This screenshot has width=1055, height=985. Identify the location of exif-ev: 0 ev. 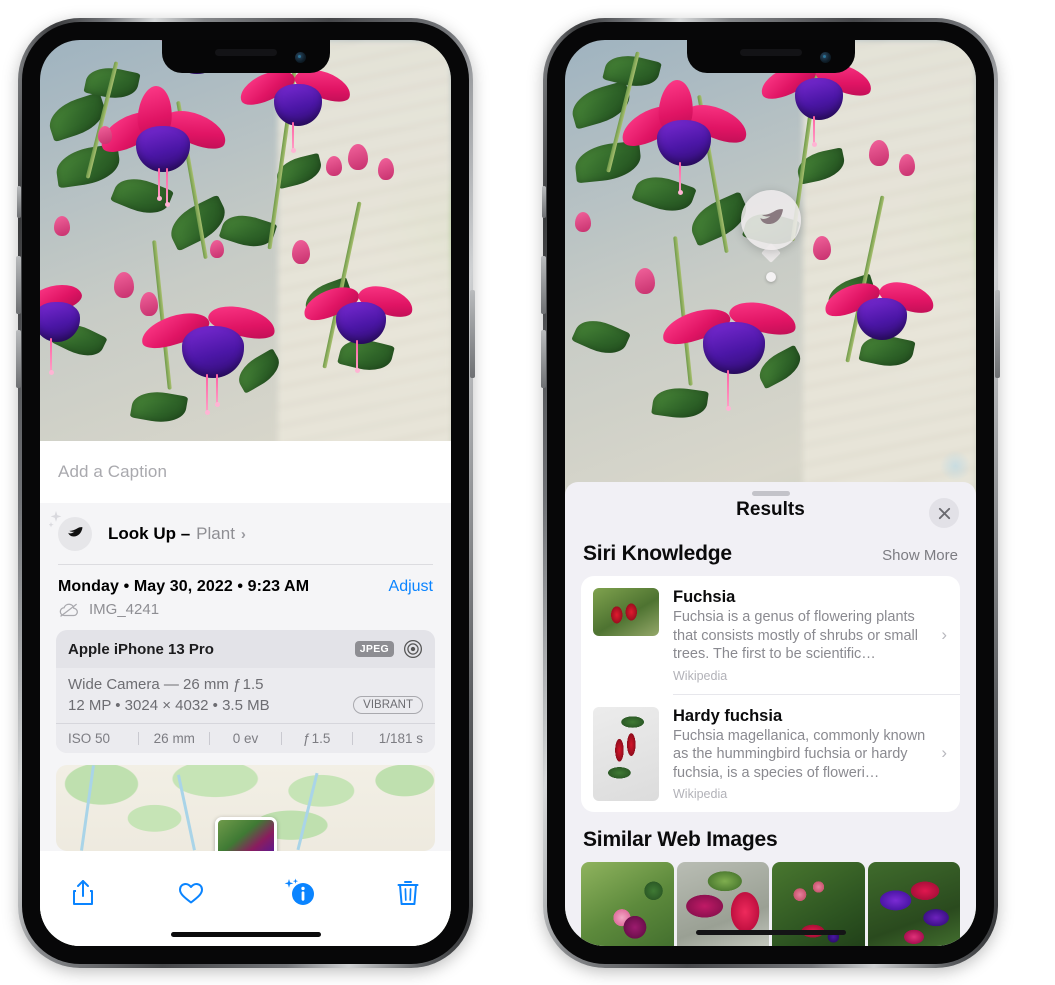
(245, 738).